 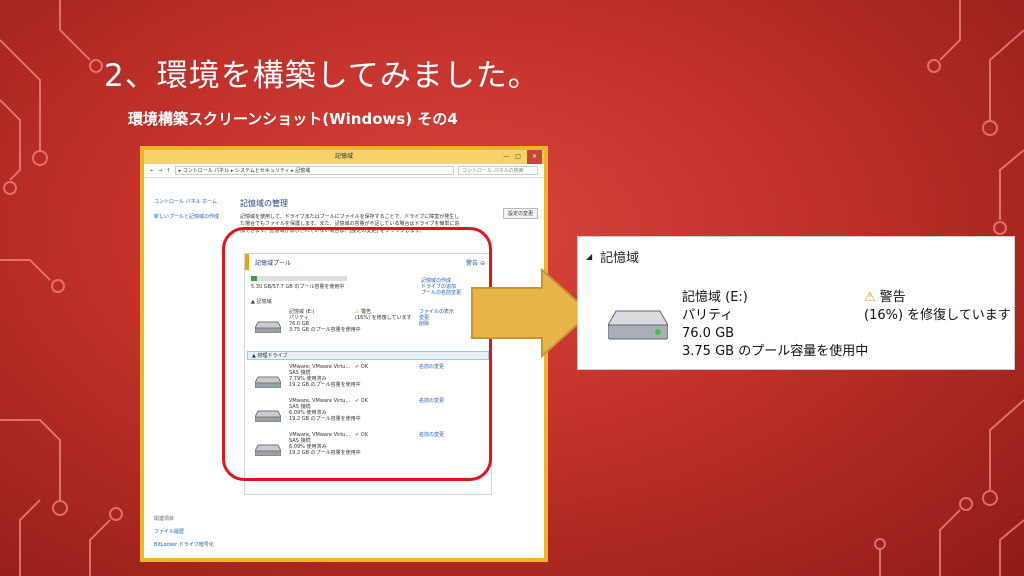 I want to click on right-arrow-icon, so click(x=531, y=313).